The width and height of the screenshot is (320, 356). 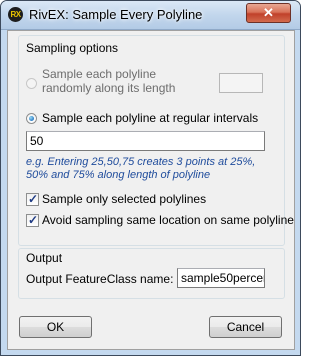 What do you see at coordinates (124, 199) in the screenshot?
I see `selected-only-label: Sample only selected polylines` at bounding box center [124, 199].